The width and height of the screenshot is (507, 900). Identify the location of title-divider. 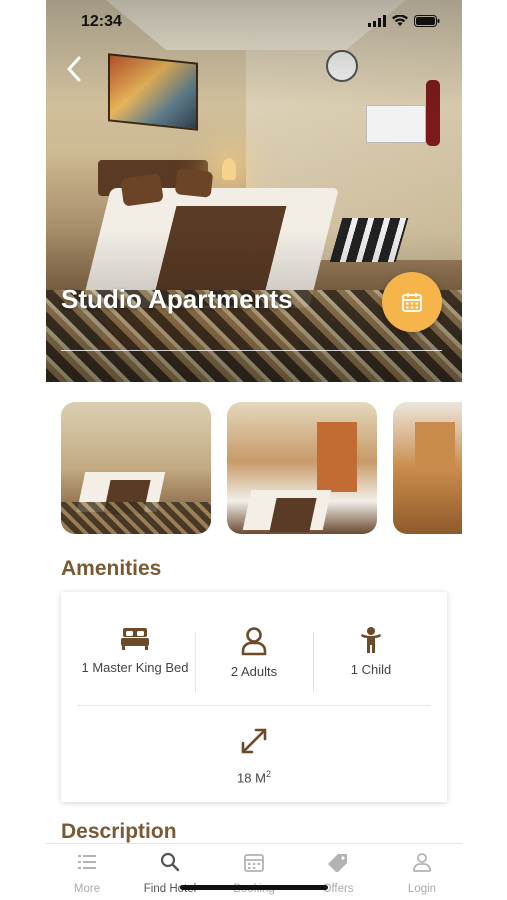
(251, 350).